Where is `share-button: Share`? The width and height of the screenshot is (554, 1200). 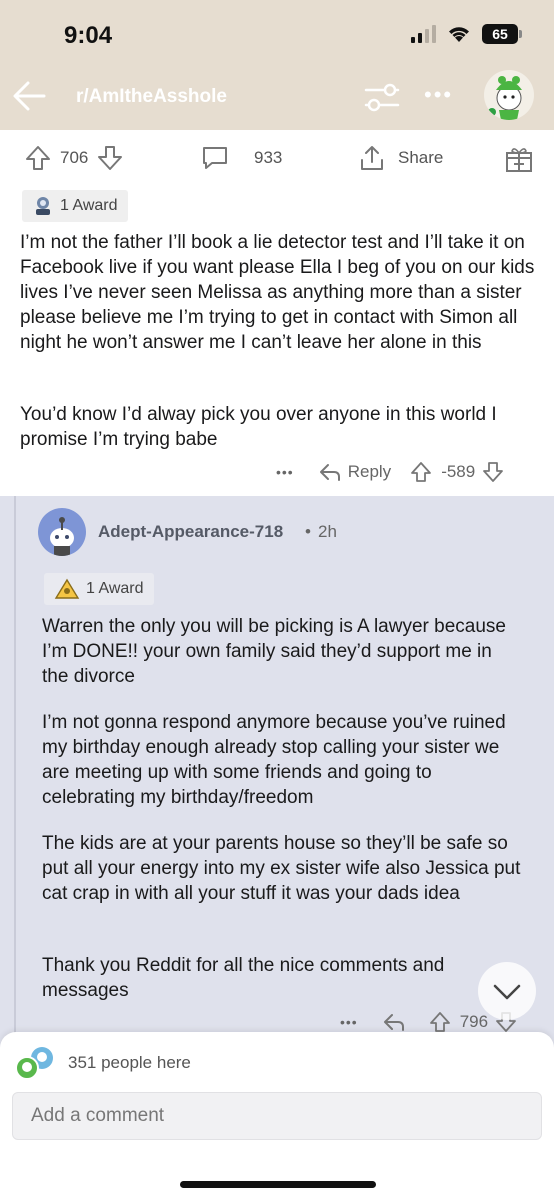 share-button: Share is located at coordinates (400, 158).